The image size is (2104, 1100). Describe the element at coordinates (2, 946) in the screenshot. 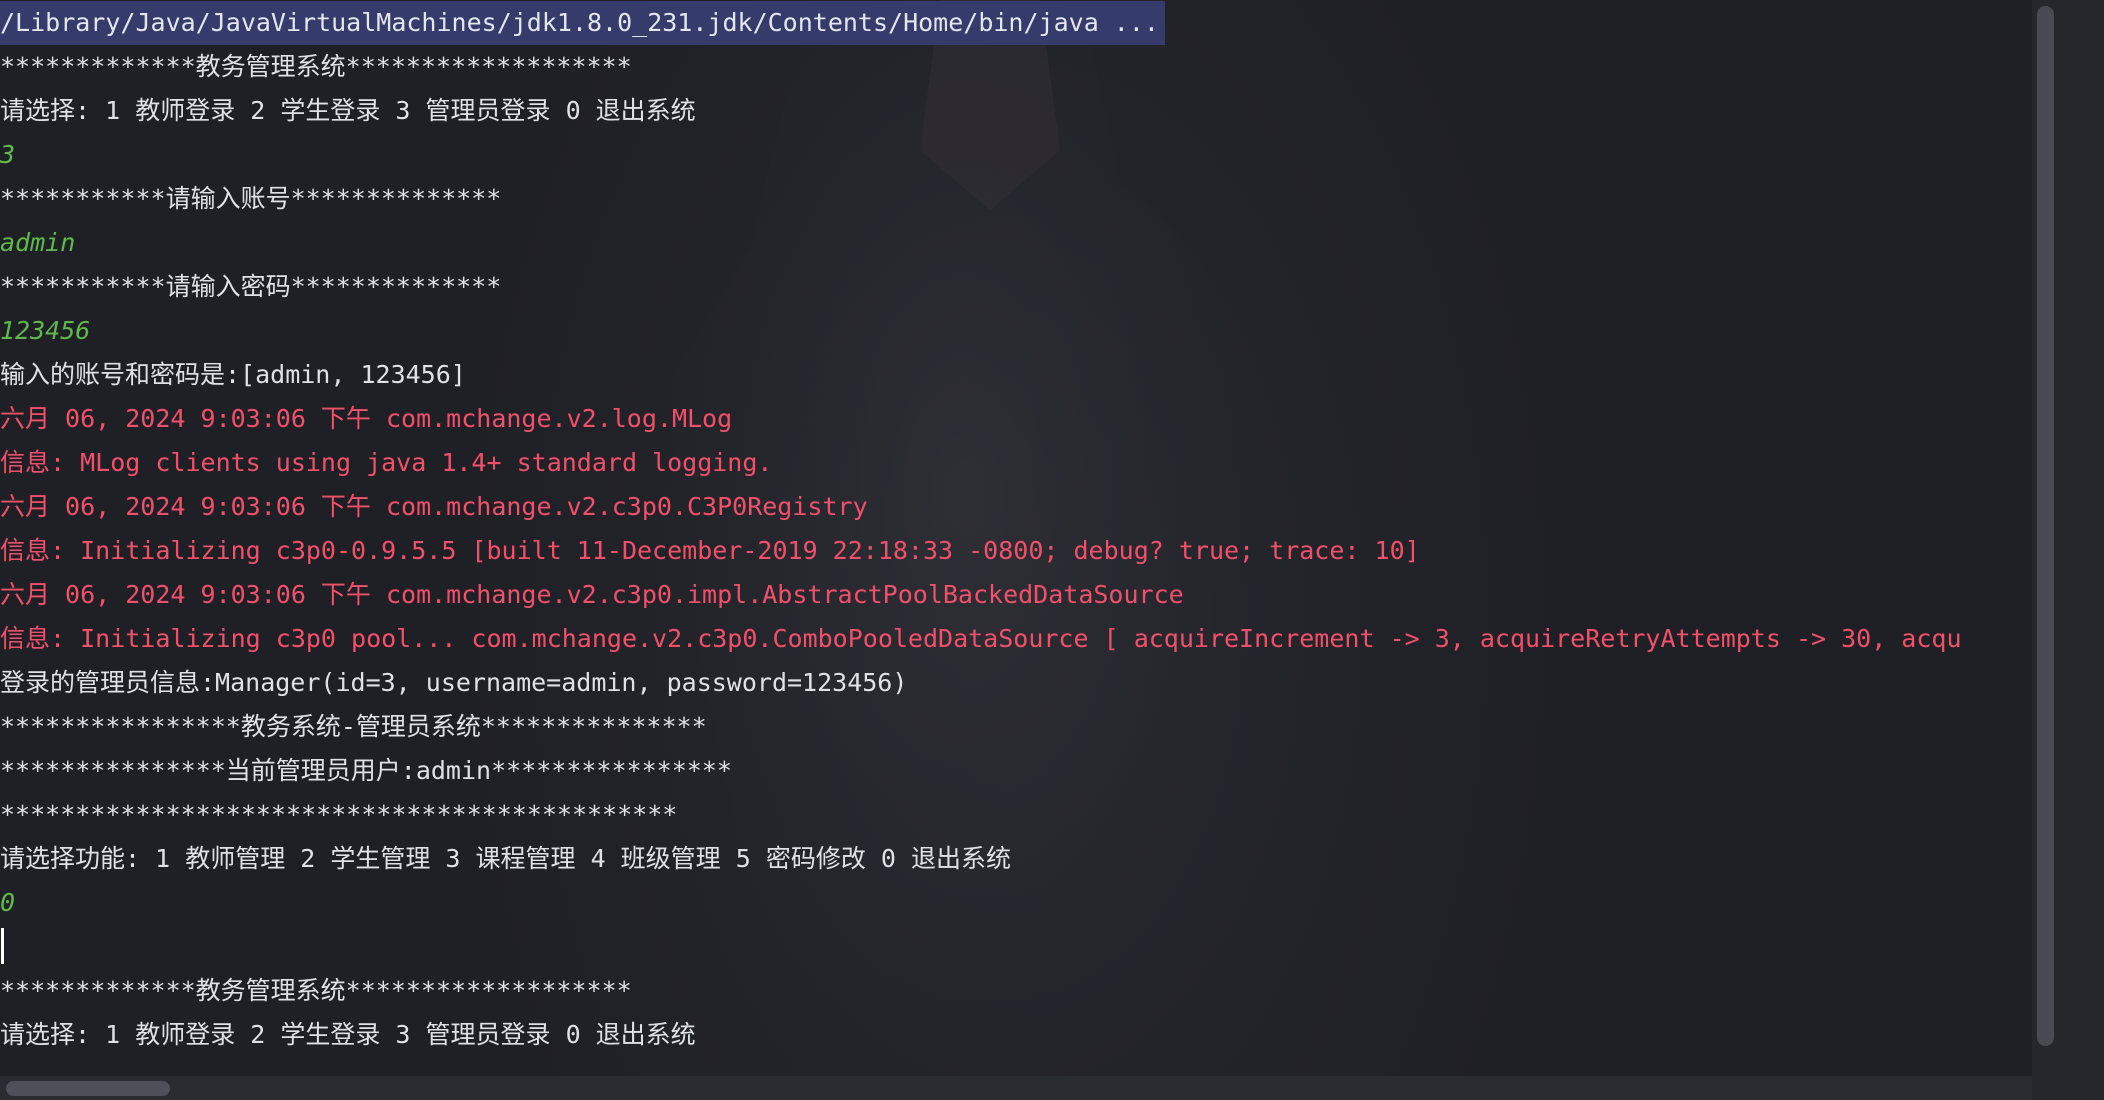

I see `text-cursor` at that location.